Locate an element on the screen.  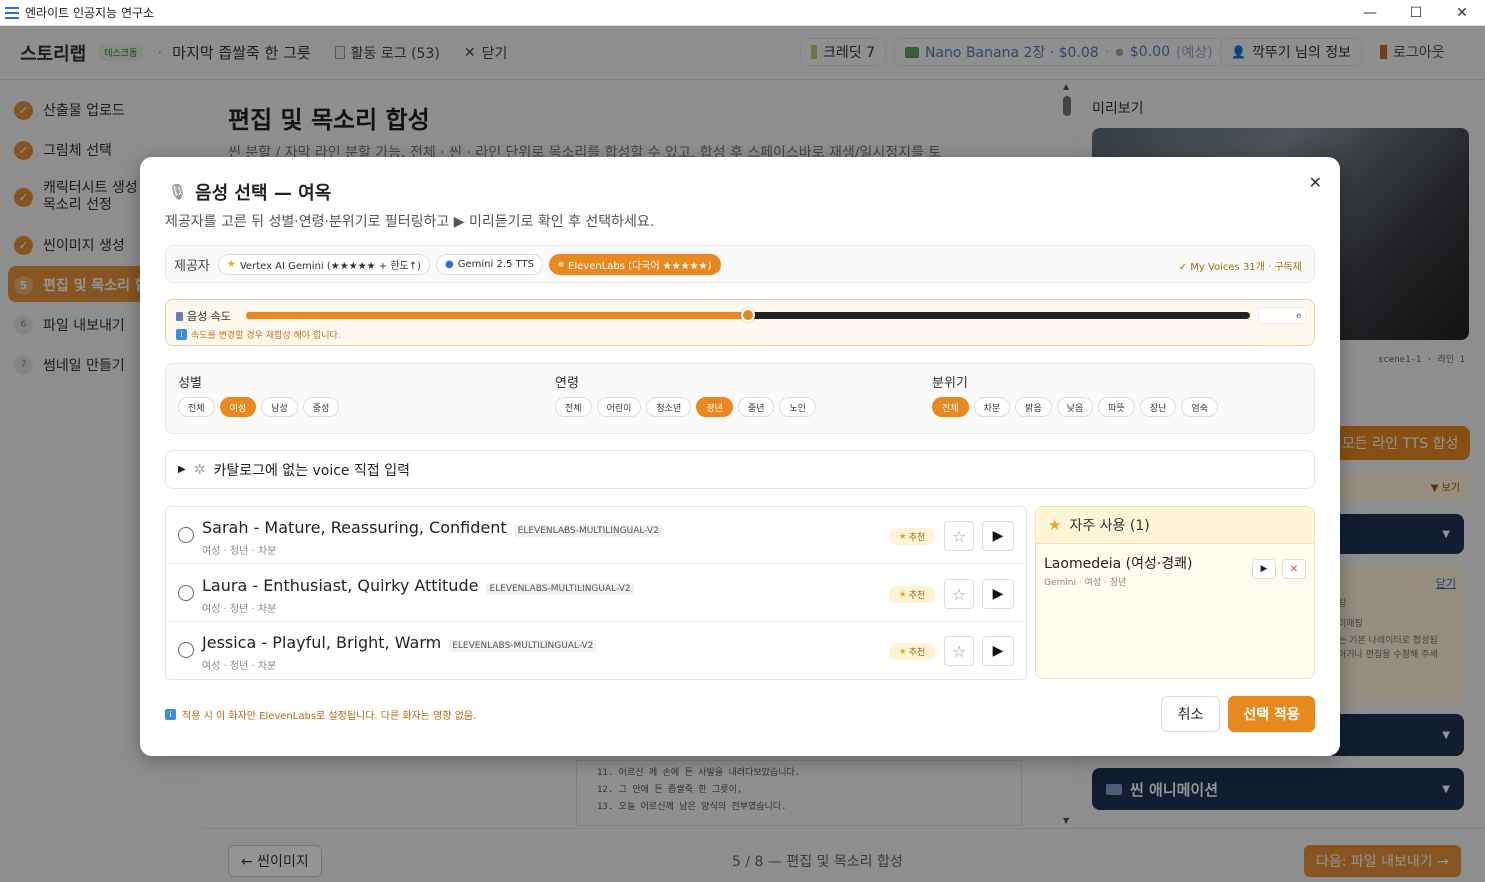
favorites-header: ★ 자주 사용 (1) is located at coordinates (1175, 525).